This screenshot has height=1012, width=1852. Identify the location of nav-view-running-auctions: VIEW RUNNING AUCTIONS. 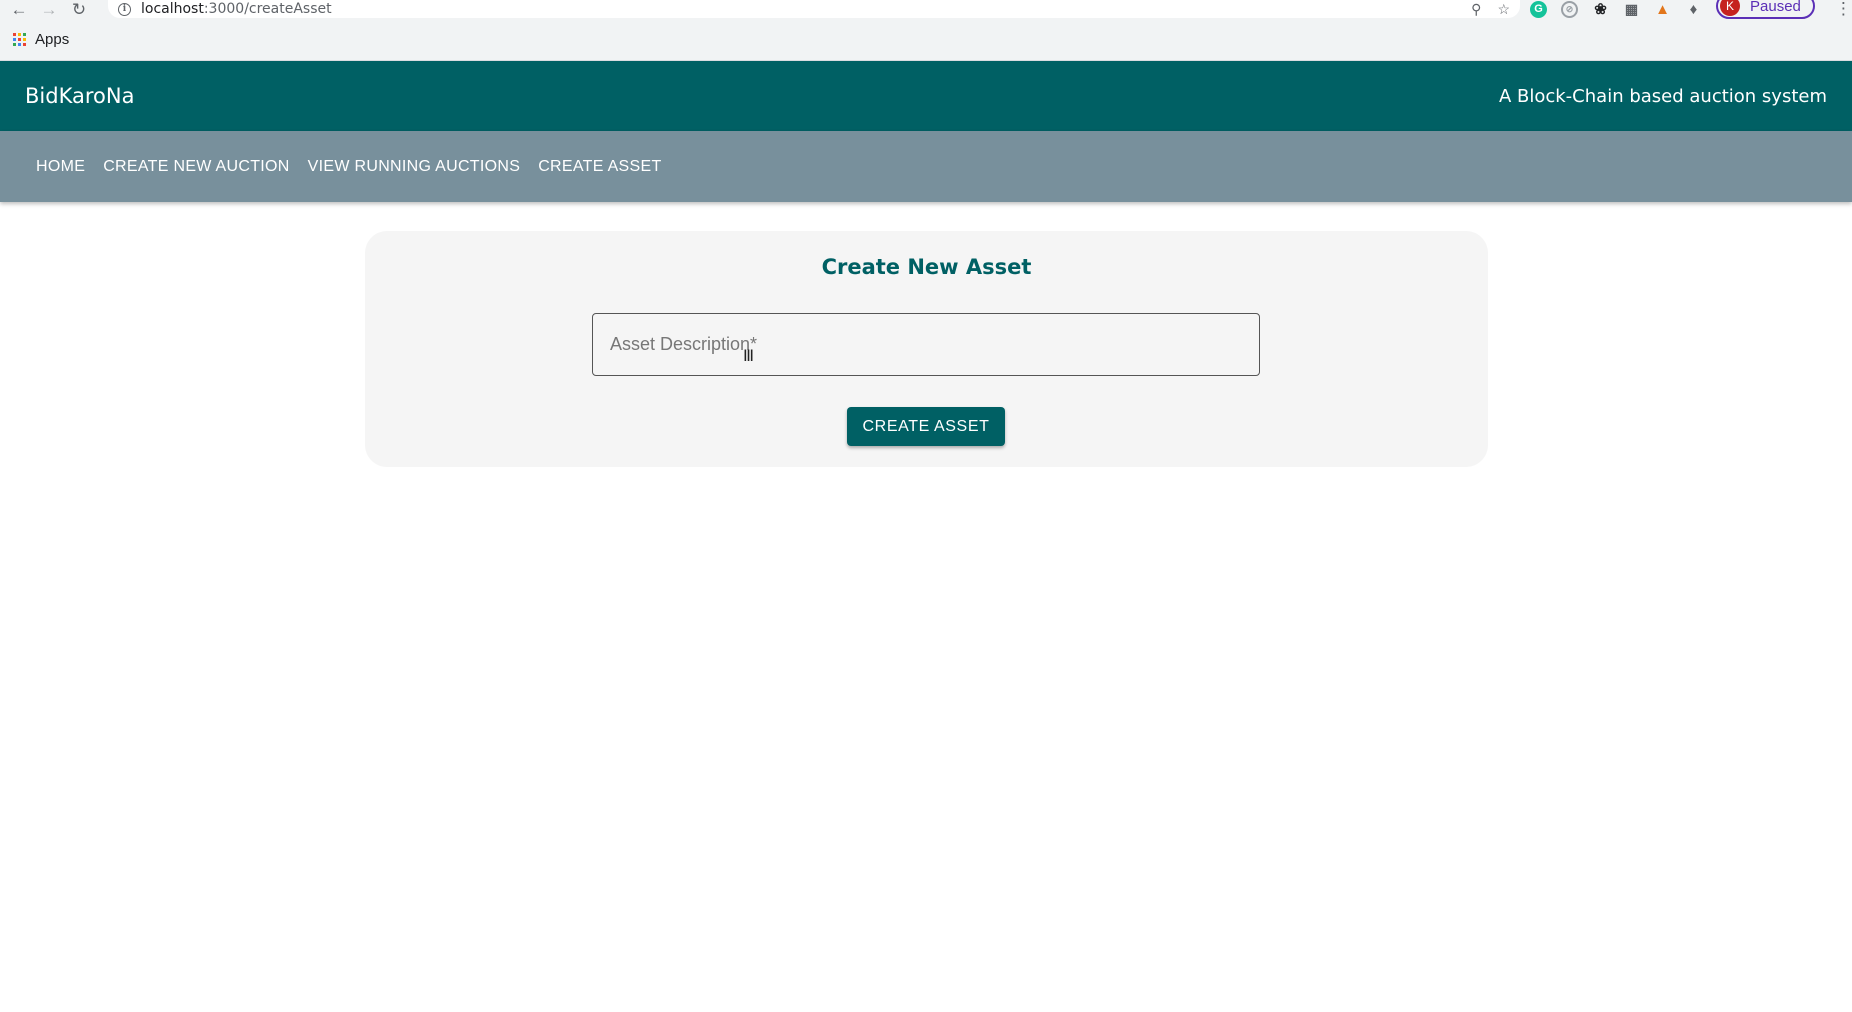
(414, 167).